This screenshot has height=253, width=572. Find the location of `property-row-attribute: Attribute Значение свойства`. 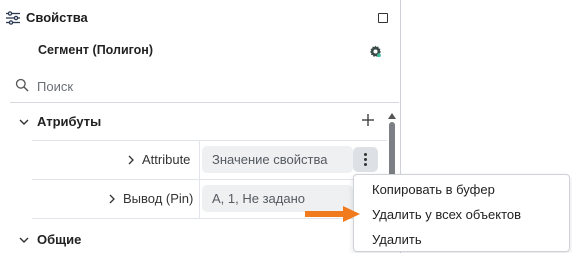

property-row-attribute: Attribute Значение свойства is located at coordinates (209, 160).